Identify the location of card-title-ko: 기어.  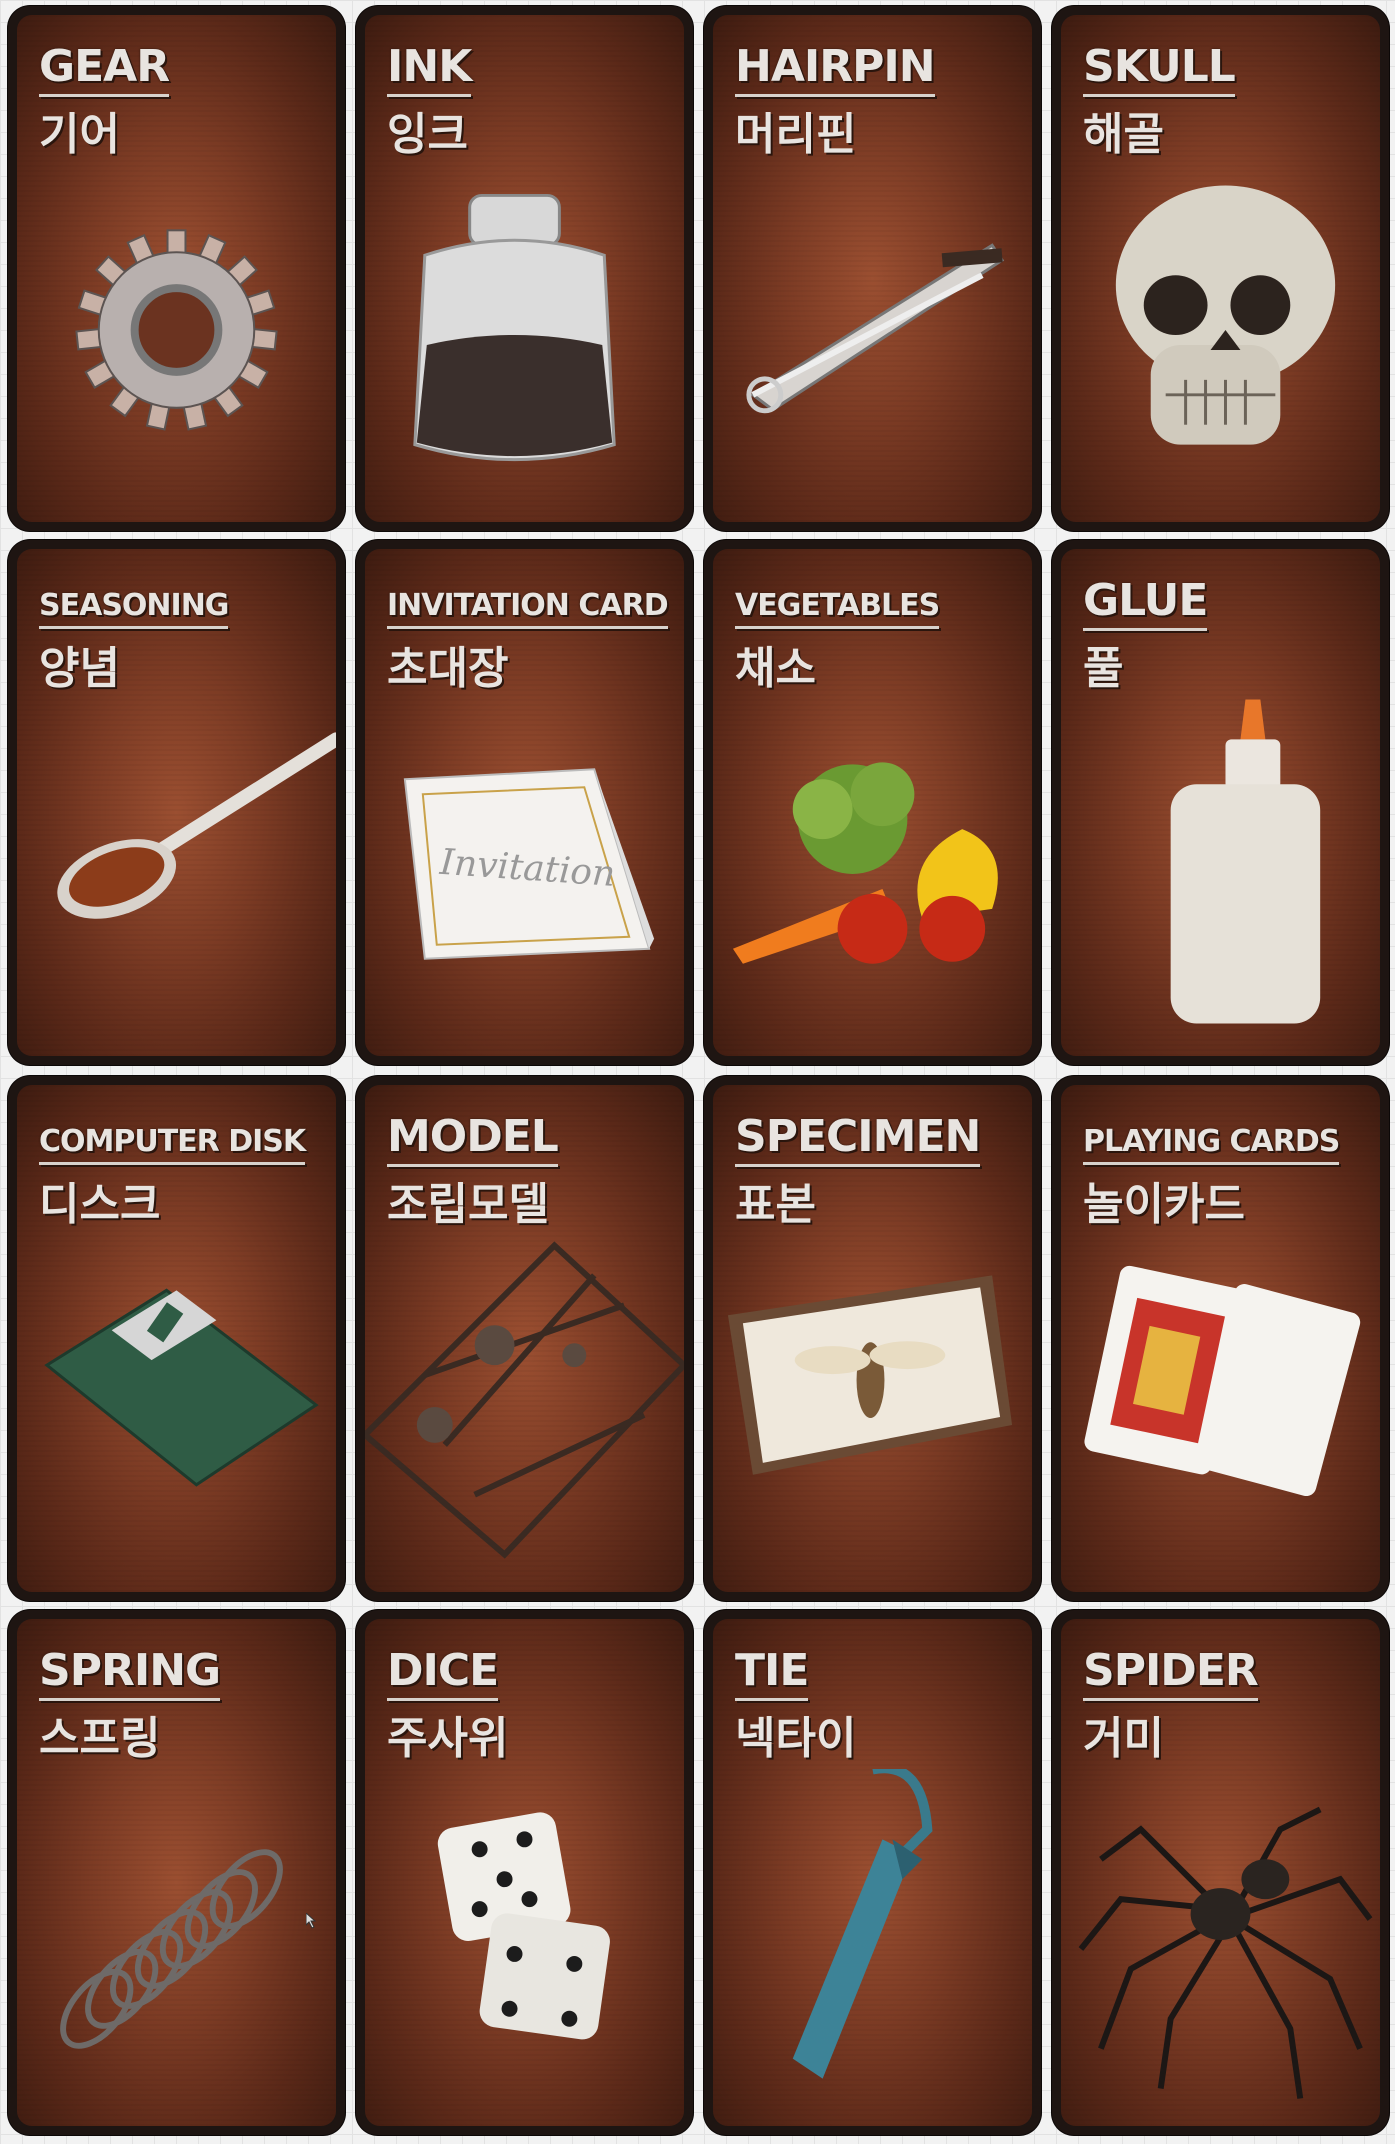
(79, 134).